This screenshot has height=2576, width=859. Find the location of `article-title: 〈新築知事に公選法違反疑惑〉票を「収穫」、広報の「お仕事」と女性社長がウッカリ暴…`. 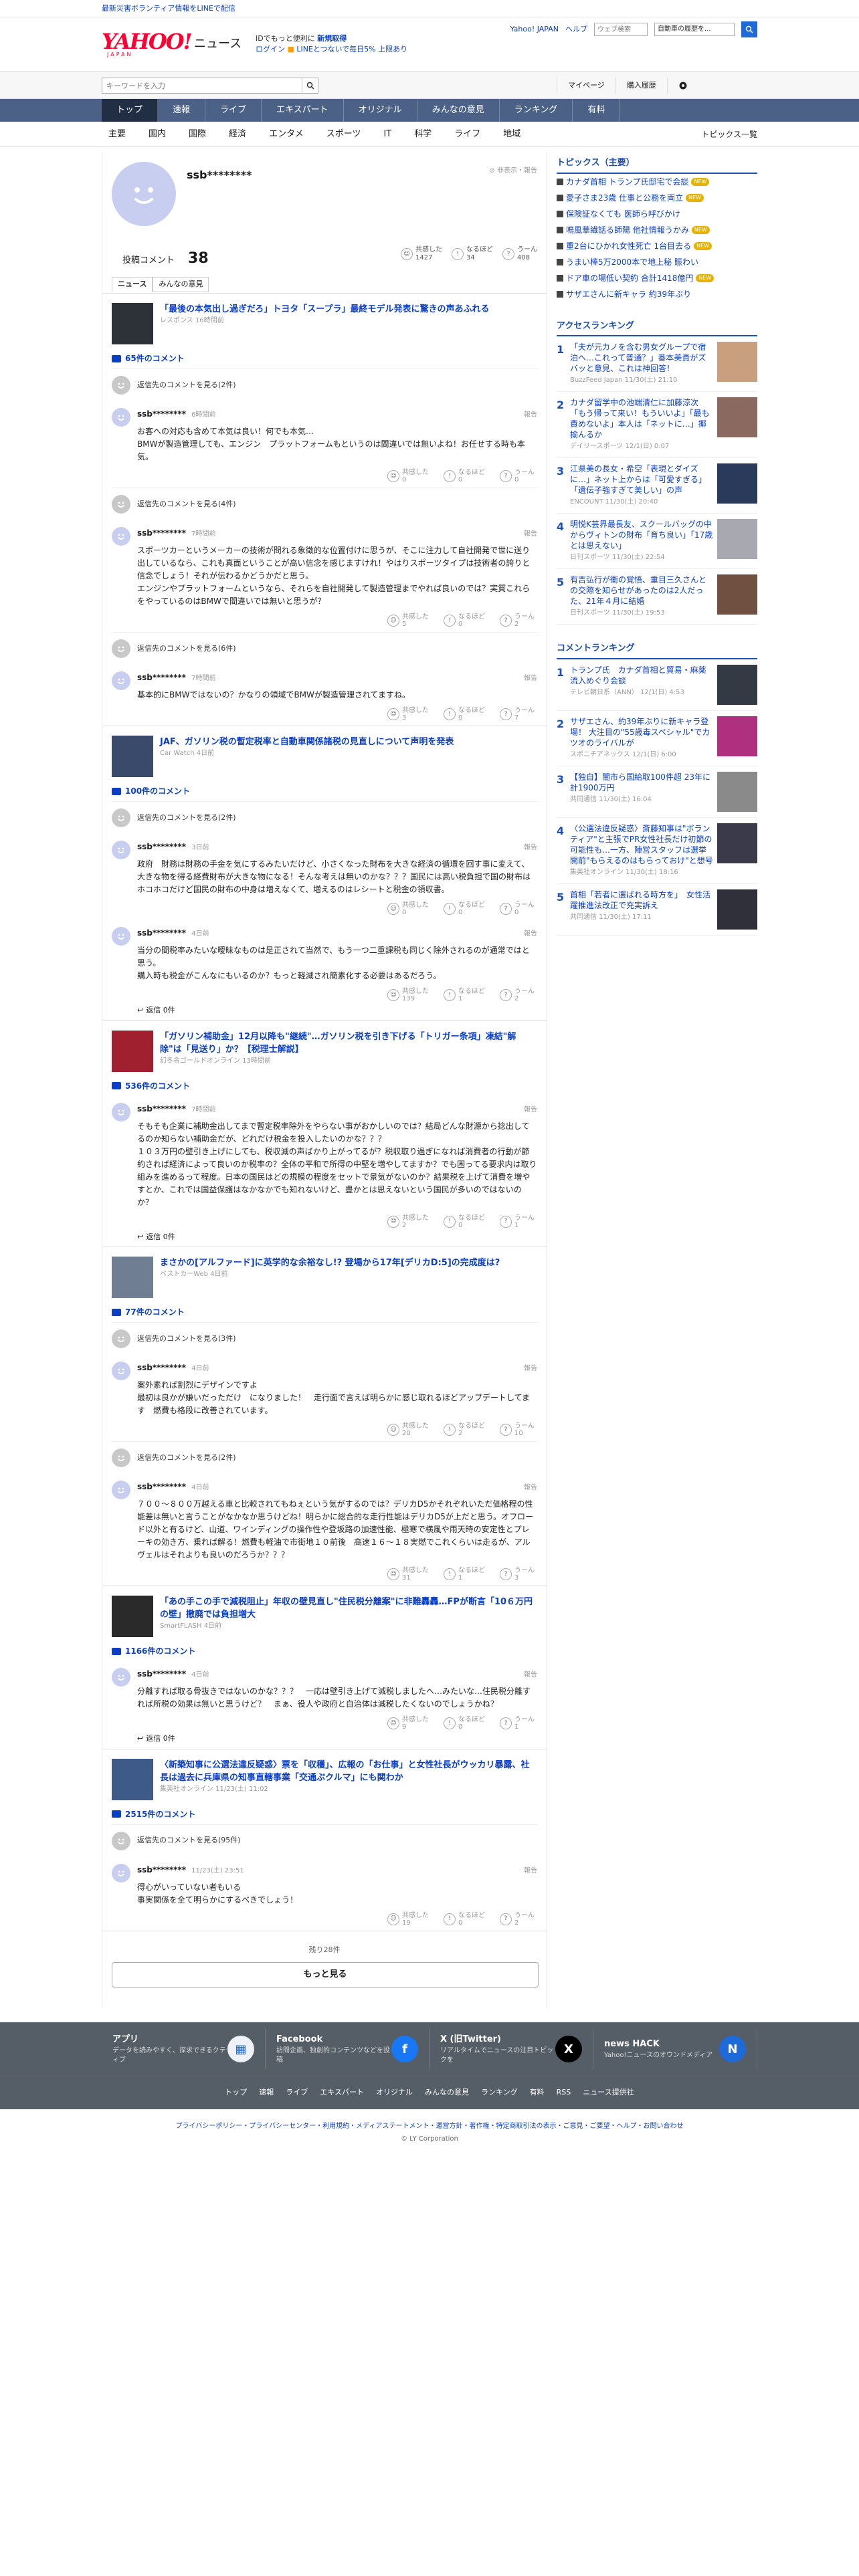

article-title: 〈新築知事に公選法違反疑惑〉票を「収穫」、広報の「お仕事」と女性社長がウッカリ暴… is located at coordinates (348, 1772).